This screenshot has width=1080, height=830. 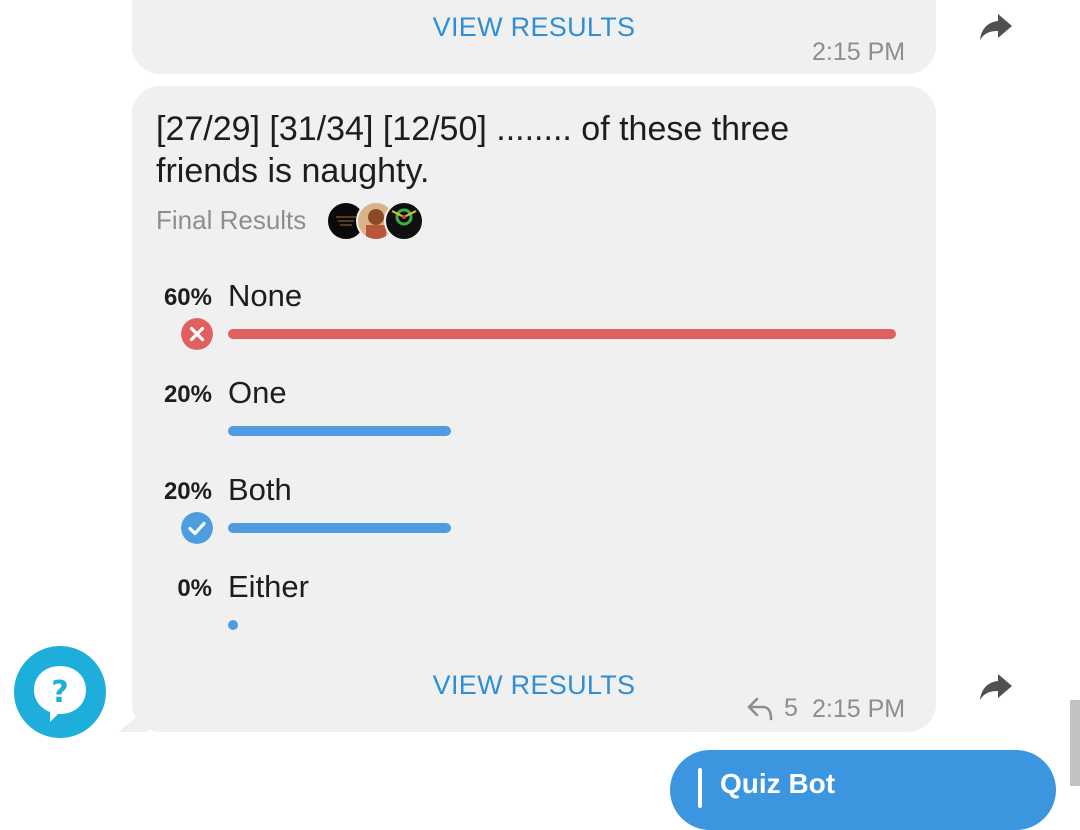 I want to click on scrollbar, so click(x=1075, y=743).